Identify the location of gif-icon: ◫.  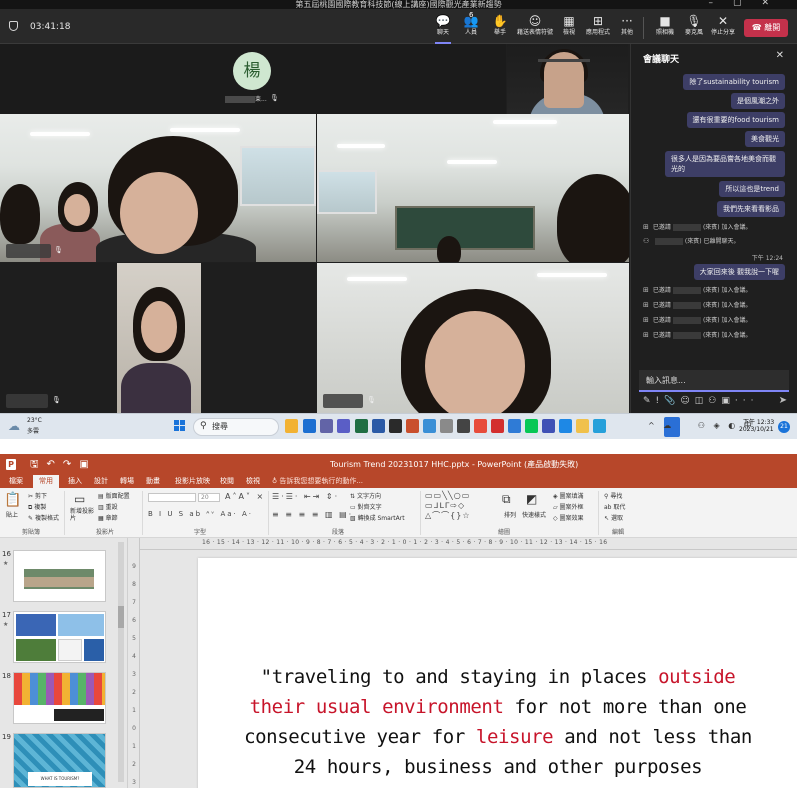
(702, 401).